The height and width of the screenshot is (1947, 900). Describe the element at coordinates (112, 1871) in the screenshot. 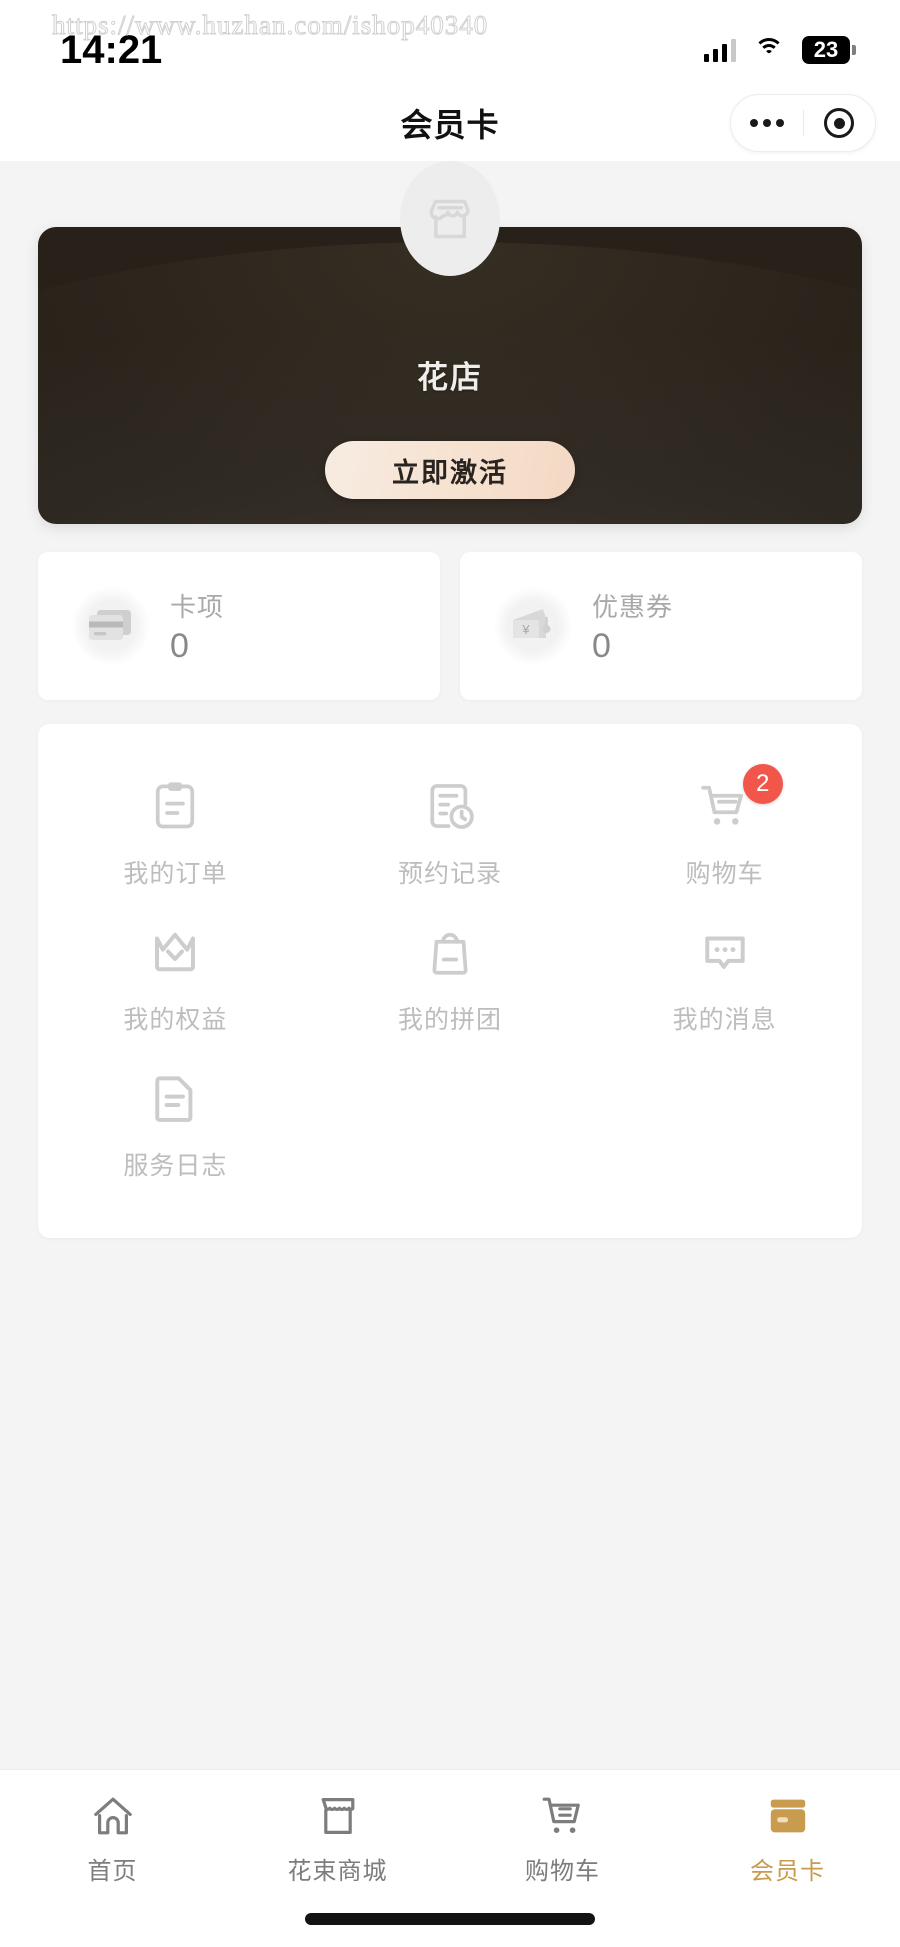

I see `tab-label: 首页` at that location.